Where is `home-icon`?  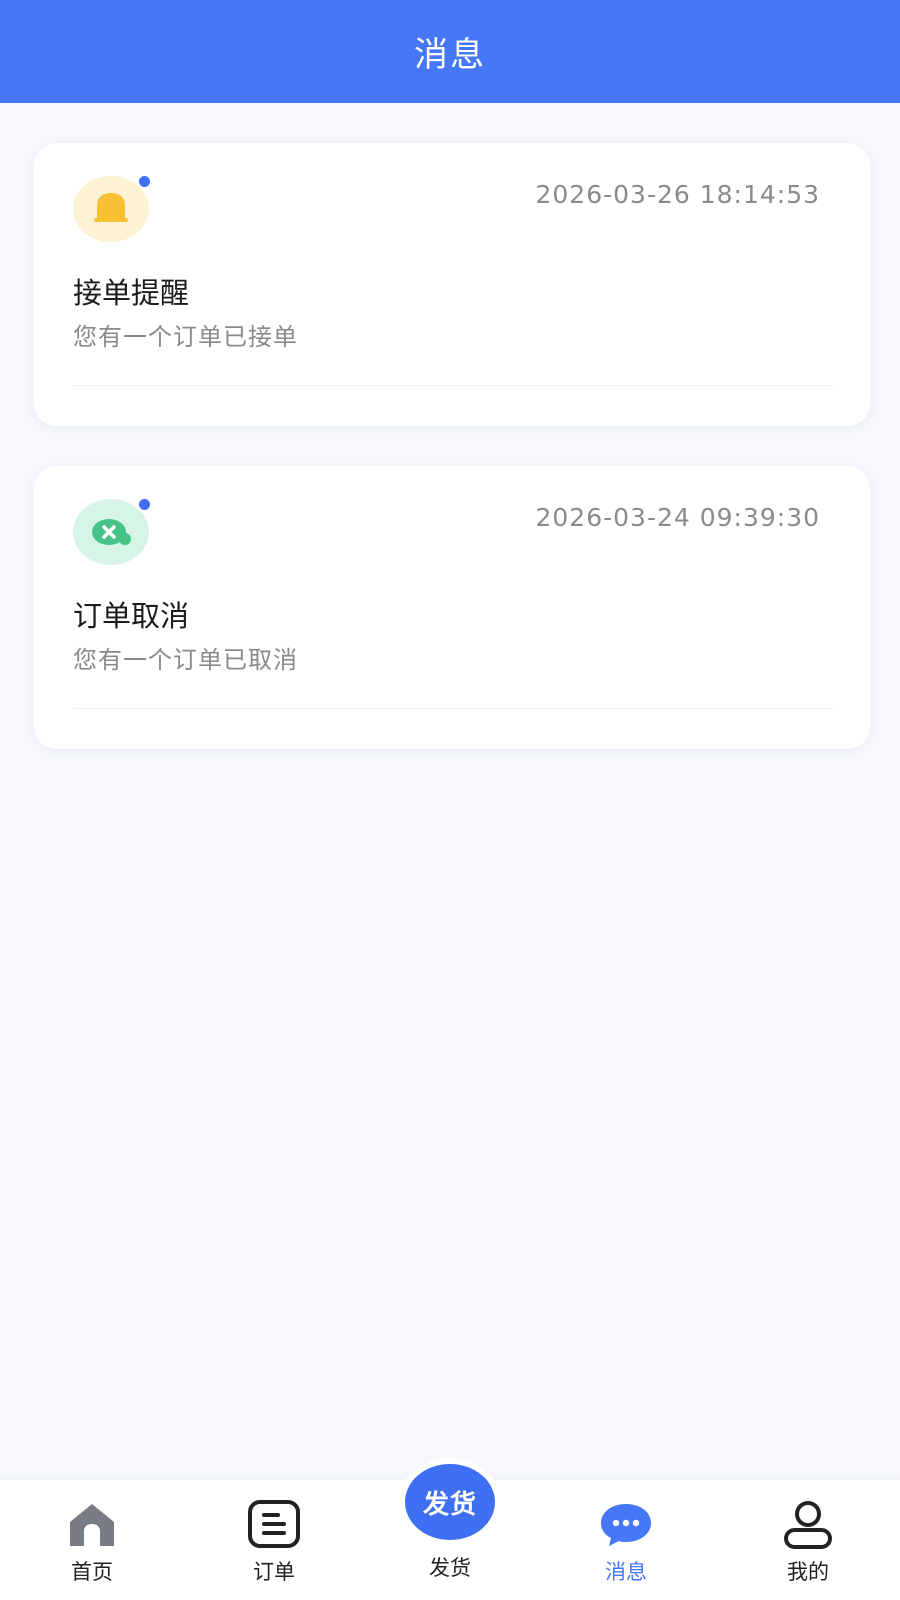
home-icon is located at coordinates (92, 1525).